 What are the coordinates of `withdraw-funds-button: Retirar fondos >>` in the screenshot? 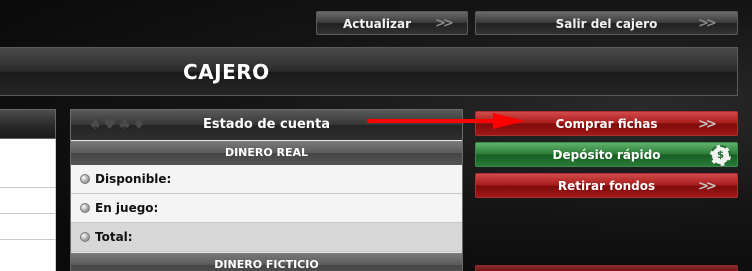 It's located at (606, 185).